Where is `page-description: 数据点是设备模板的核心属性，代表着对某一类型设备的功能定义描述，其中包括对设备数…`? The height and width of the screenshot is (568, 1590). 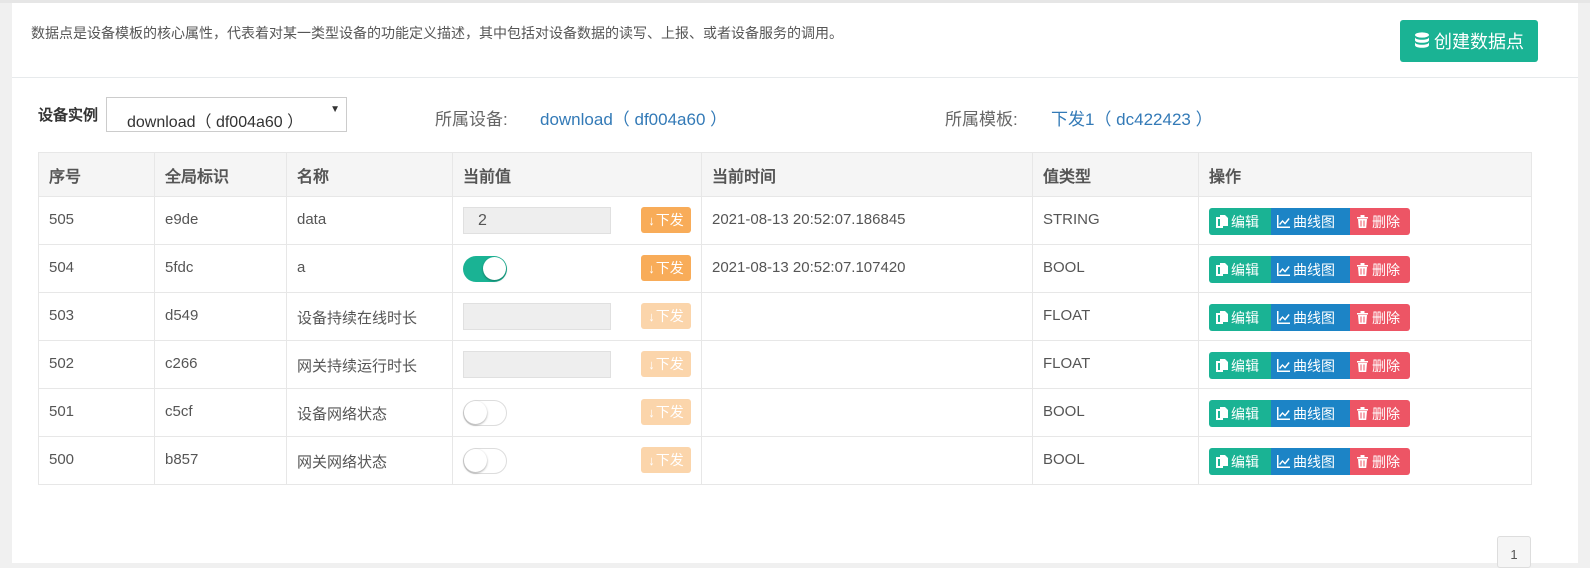
page-description: 数据点是设备模板的核心属性，代表着对某一类型设备的功能定义描述，其中包括对设备数… is located at coordinates (437, 33).